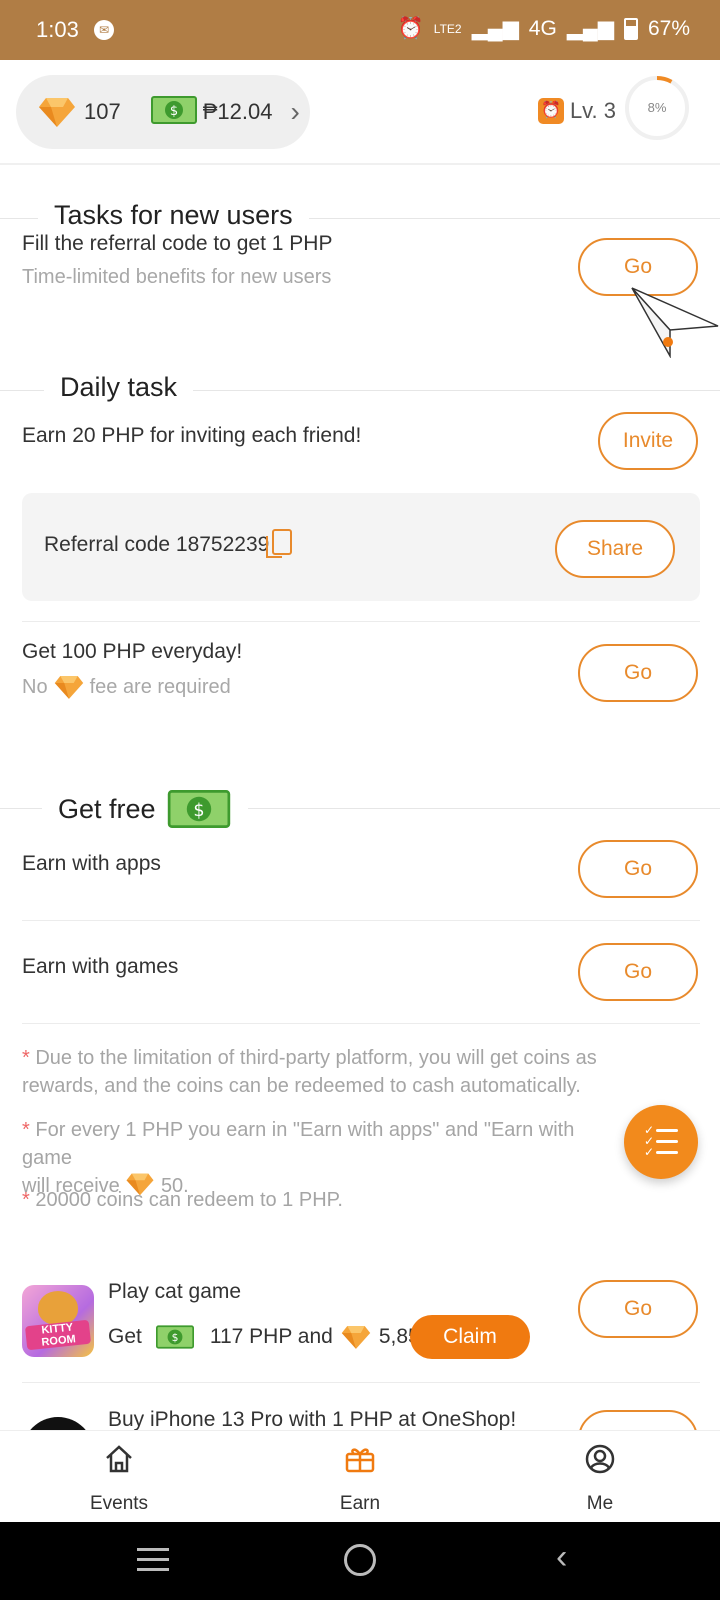 The height and width of the screenshot is (1600, 720). I want to click on nav-me: Me, so click(600, 1477).